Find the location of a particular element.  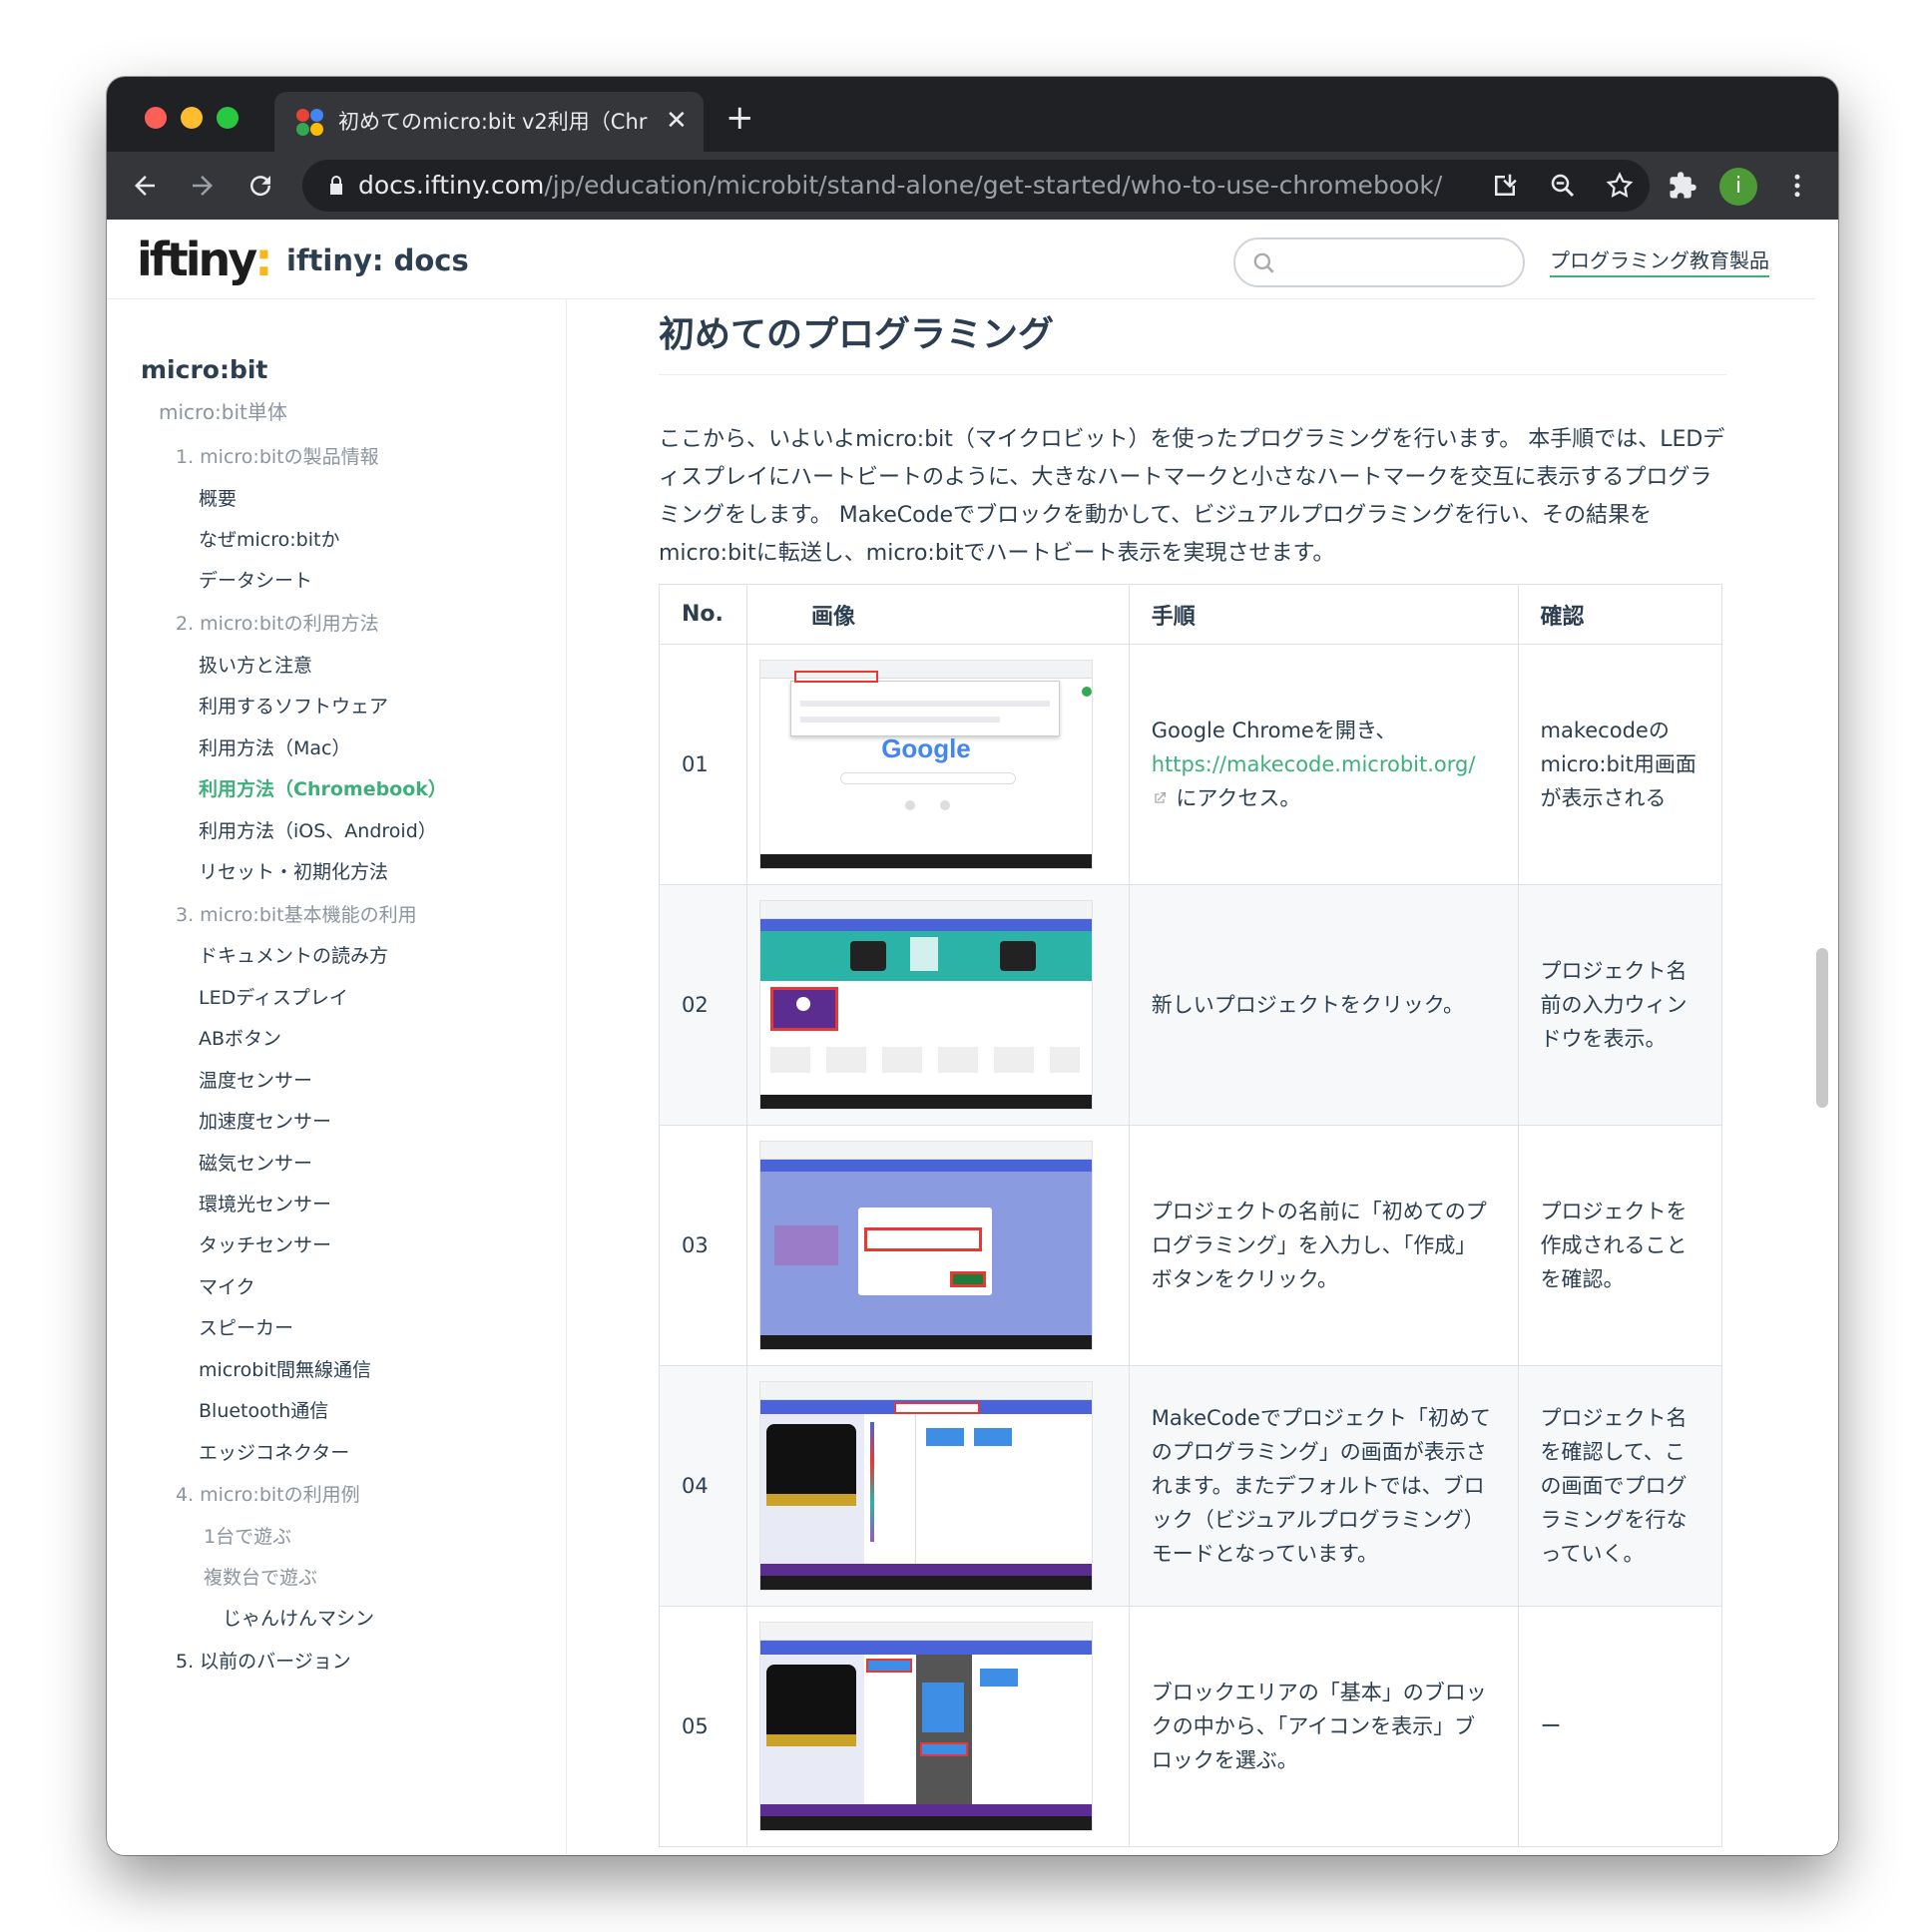

step-description: 新しいプロジェクトをクリック。 is located at coordinates (1323, 1005).